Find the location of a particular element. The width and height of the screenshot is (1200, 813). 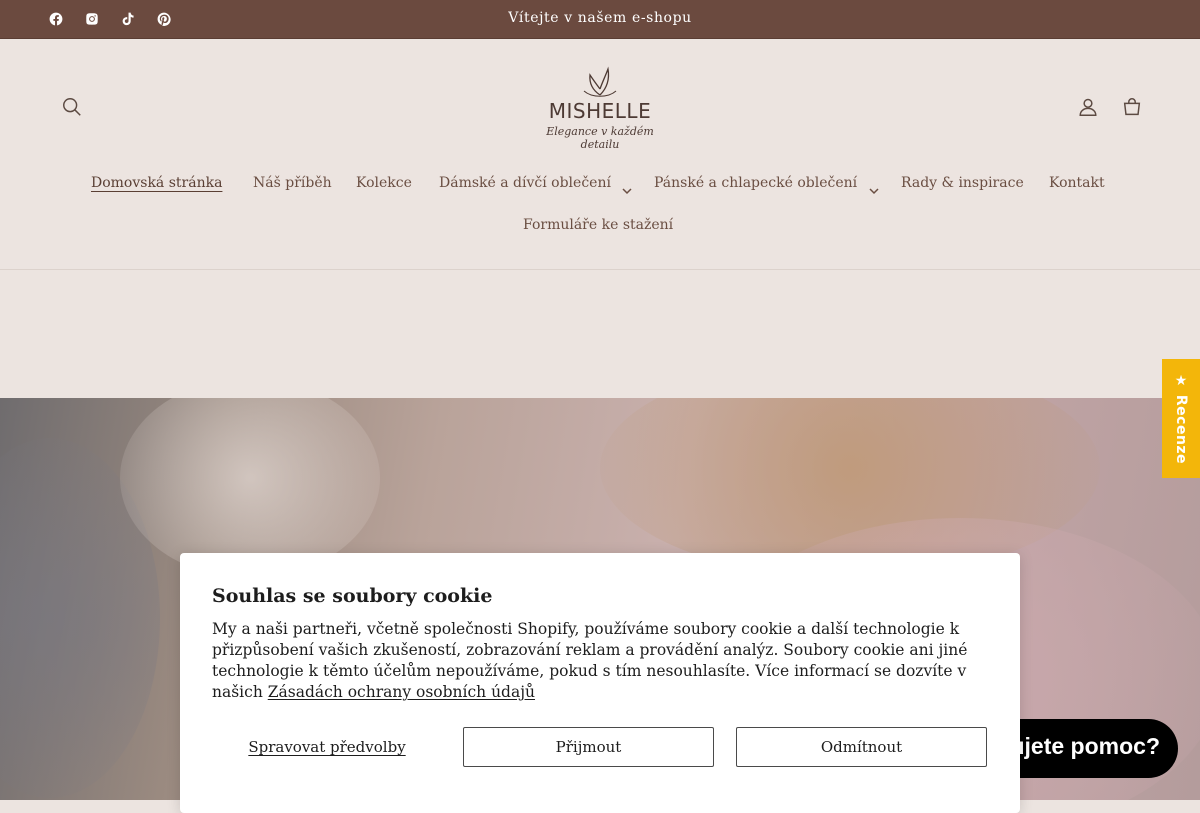

nav-item-story: Náš příběh is located at coordinates (292, 183).